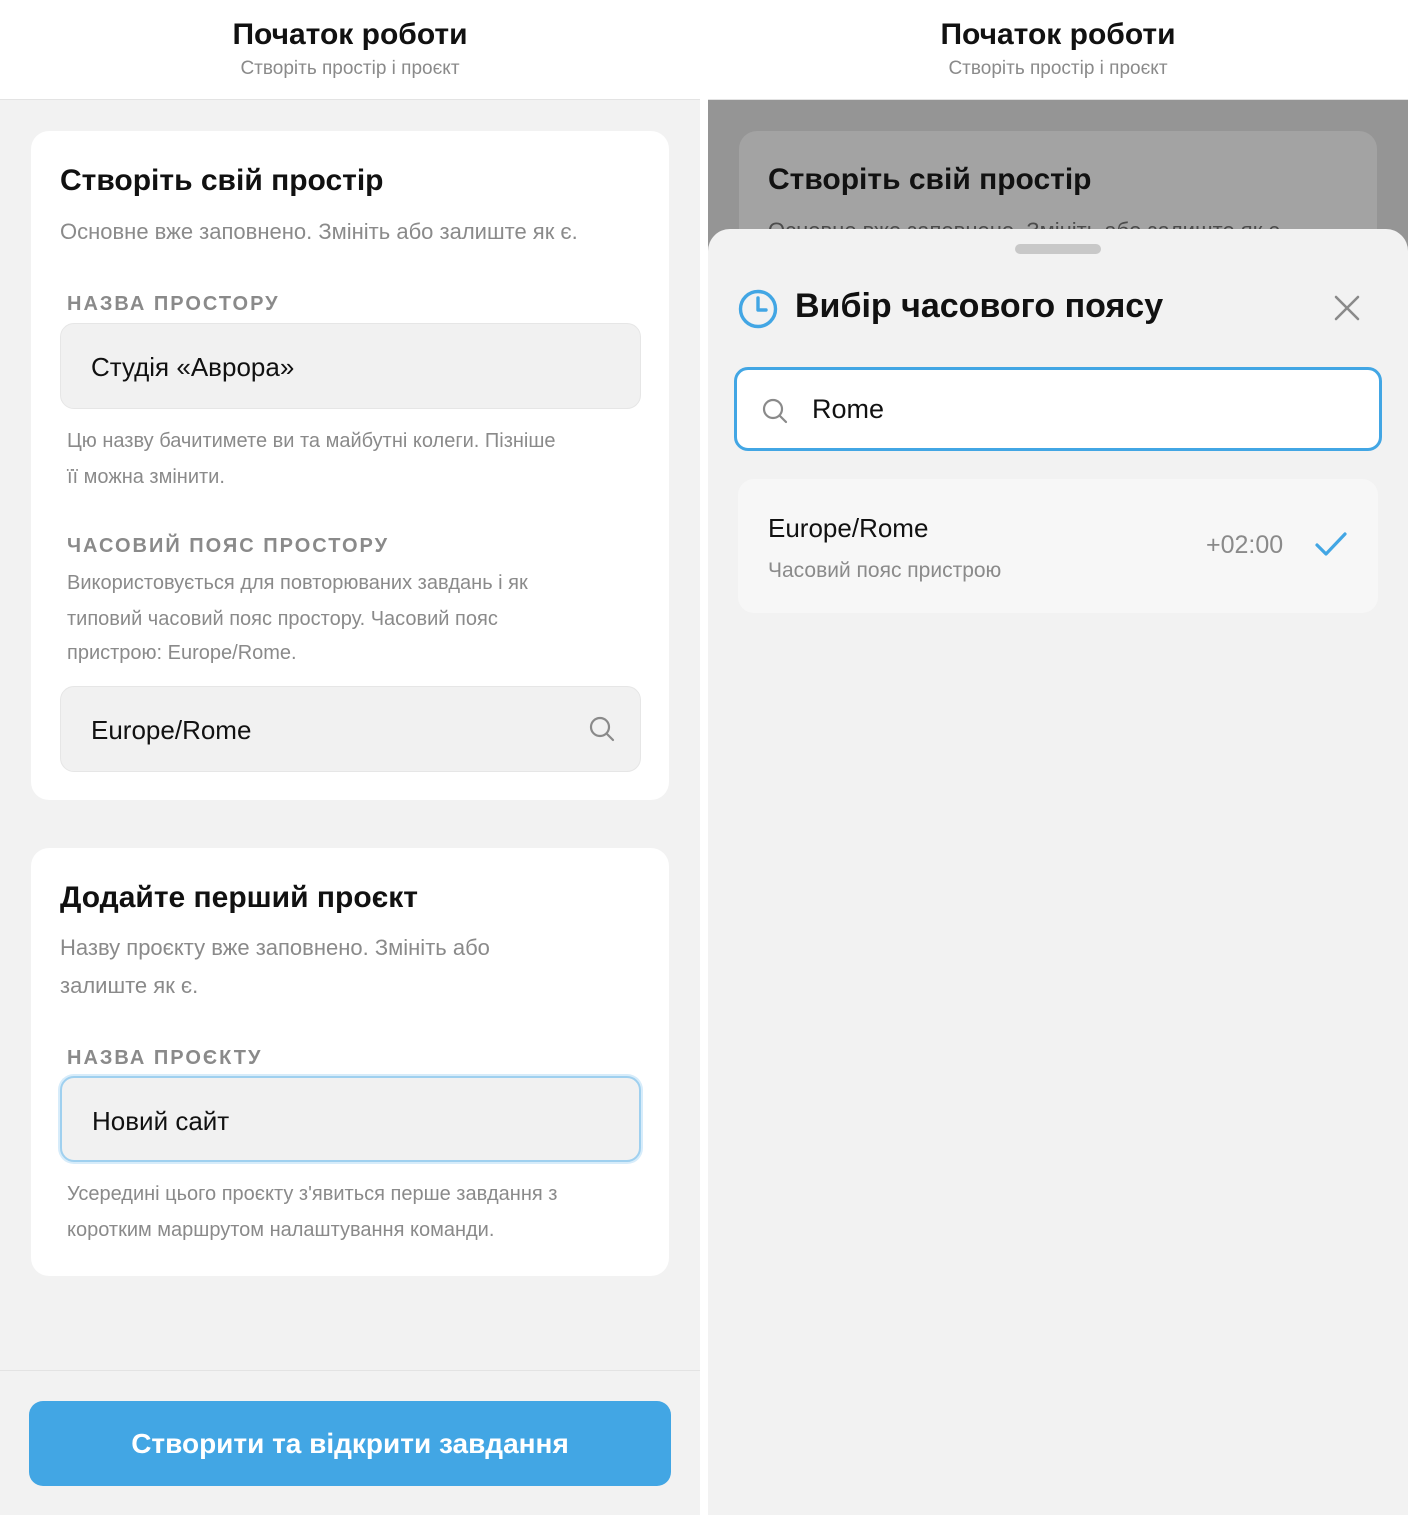 The image size is (1408, 1515). What do you see at coordinates (350, 1443) in the screenshot?
I see `create-and-open-task-button: Створити та відкрити завдання` at bounding box center [350, 1443].